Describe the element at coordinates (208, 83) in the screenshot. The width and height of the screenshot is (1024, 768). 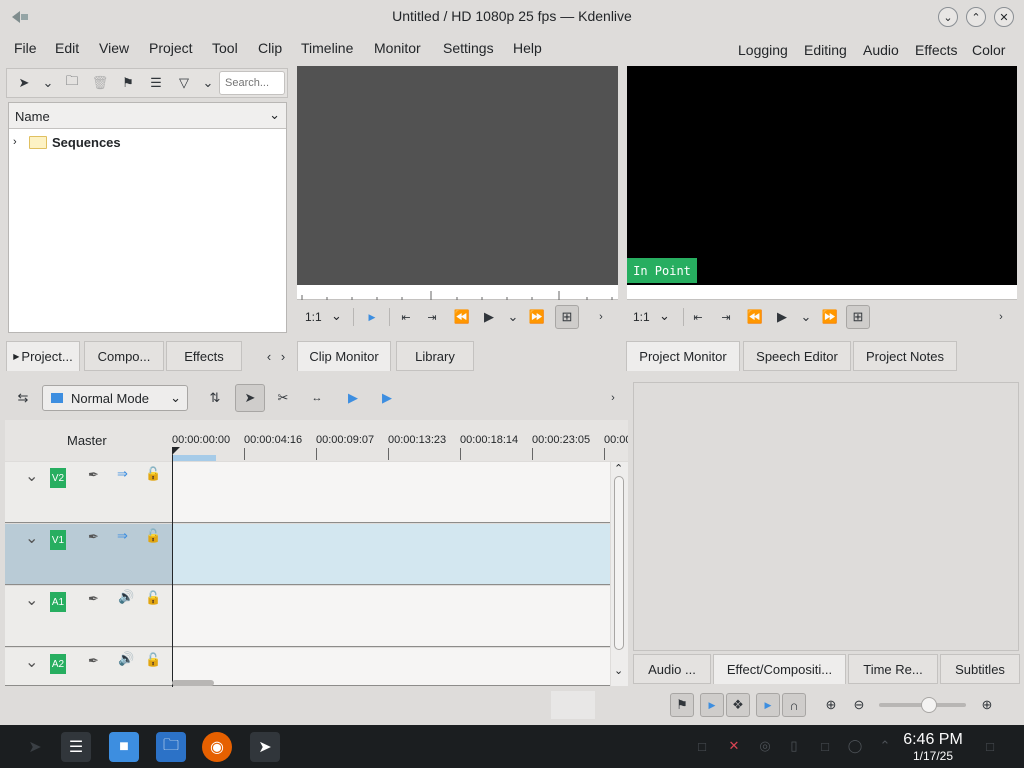
I see `filter-dropdown-icon: ⌄` at that location.